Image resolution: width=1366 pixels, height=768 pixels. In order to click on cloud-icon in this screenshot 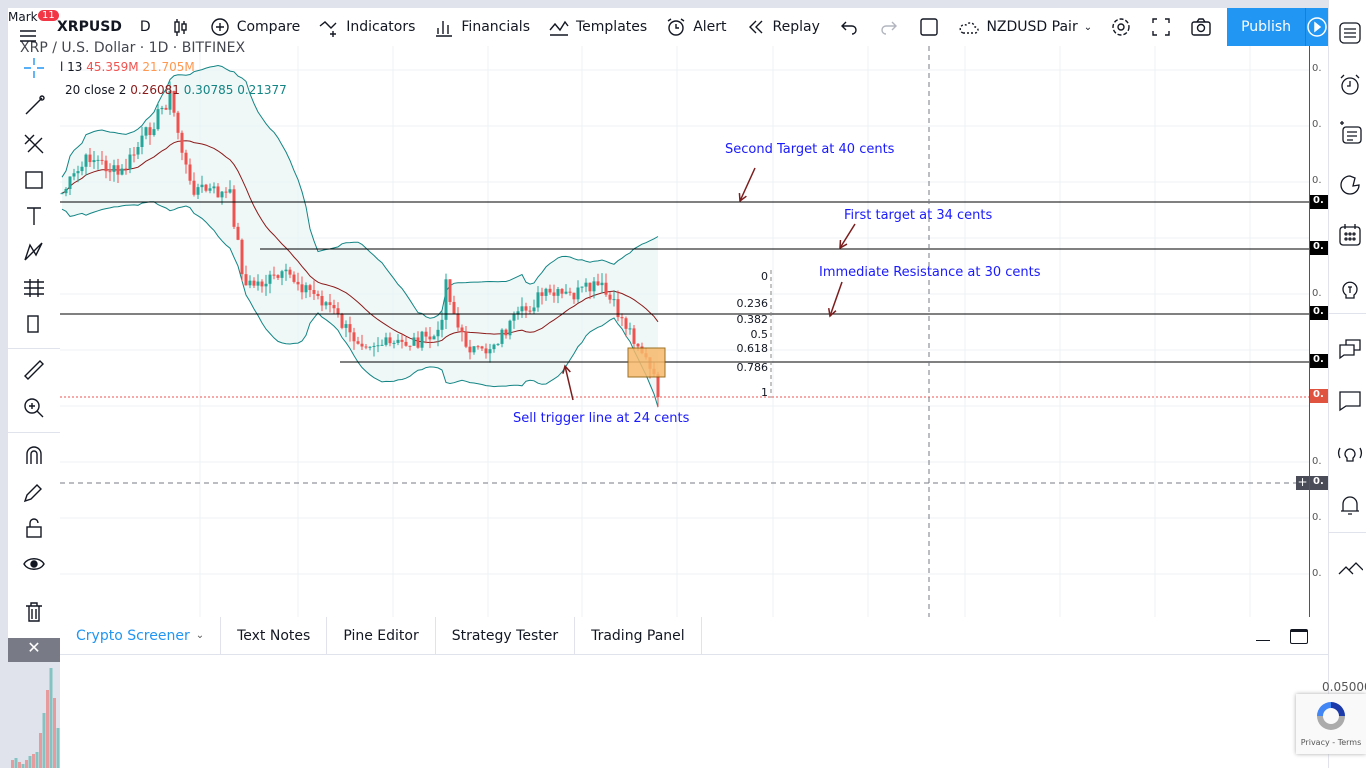, I will do `click(969, 28)`.